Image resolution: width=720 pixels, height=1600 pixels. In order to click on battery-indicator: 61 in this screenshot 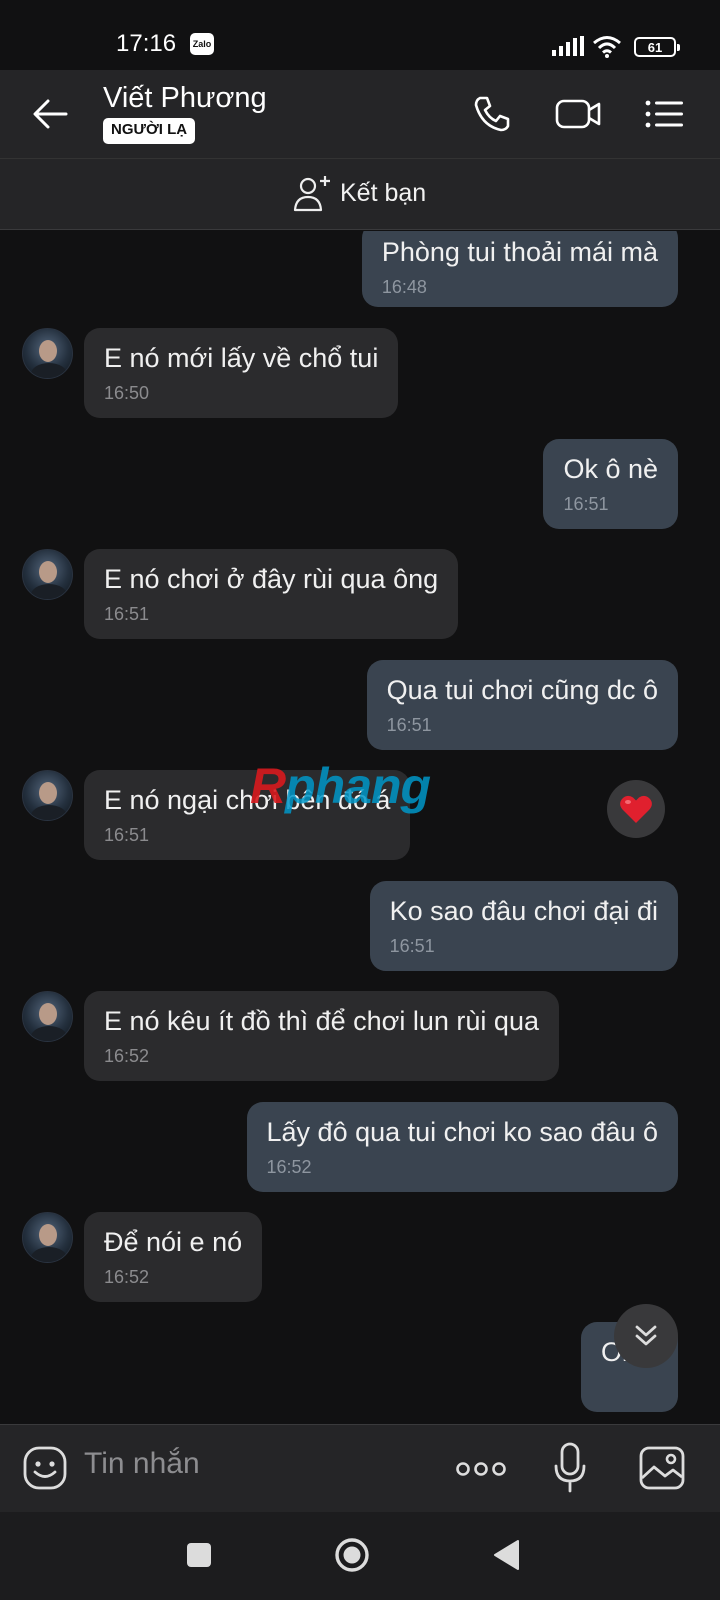, I will do `click(657, 47)`.